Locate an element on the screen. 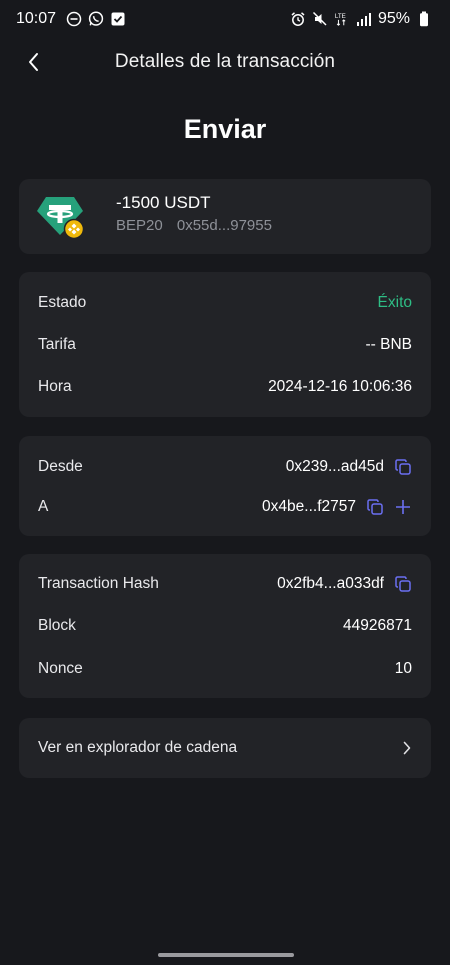  to-value-group: 0x4be...f2757 is located at coordinates (337, 507).